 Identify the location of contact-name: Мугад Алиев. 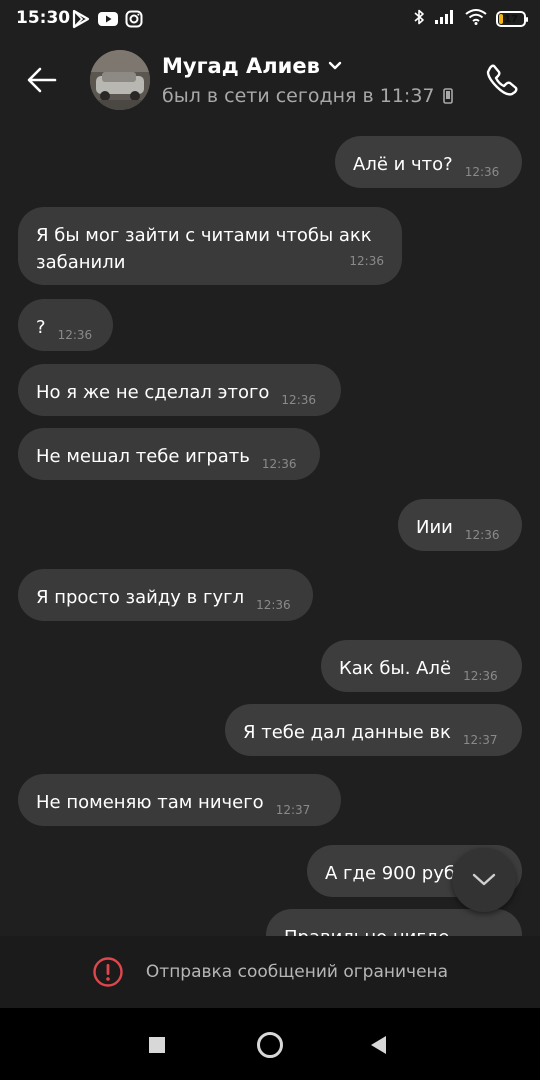
(241, 66).